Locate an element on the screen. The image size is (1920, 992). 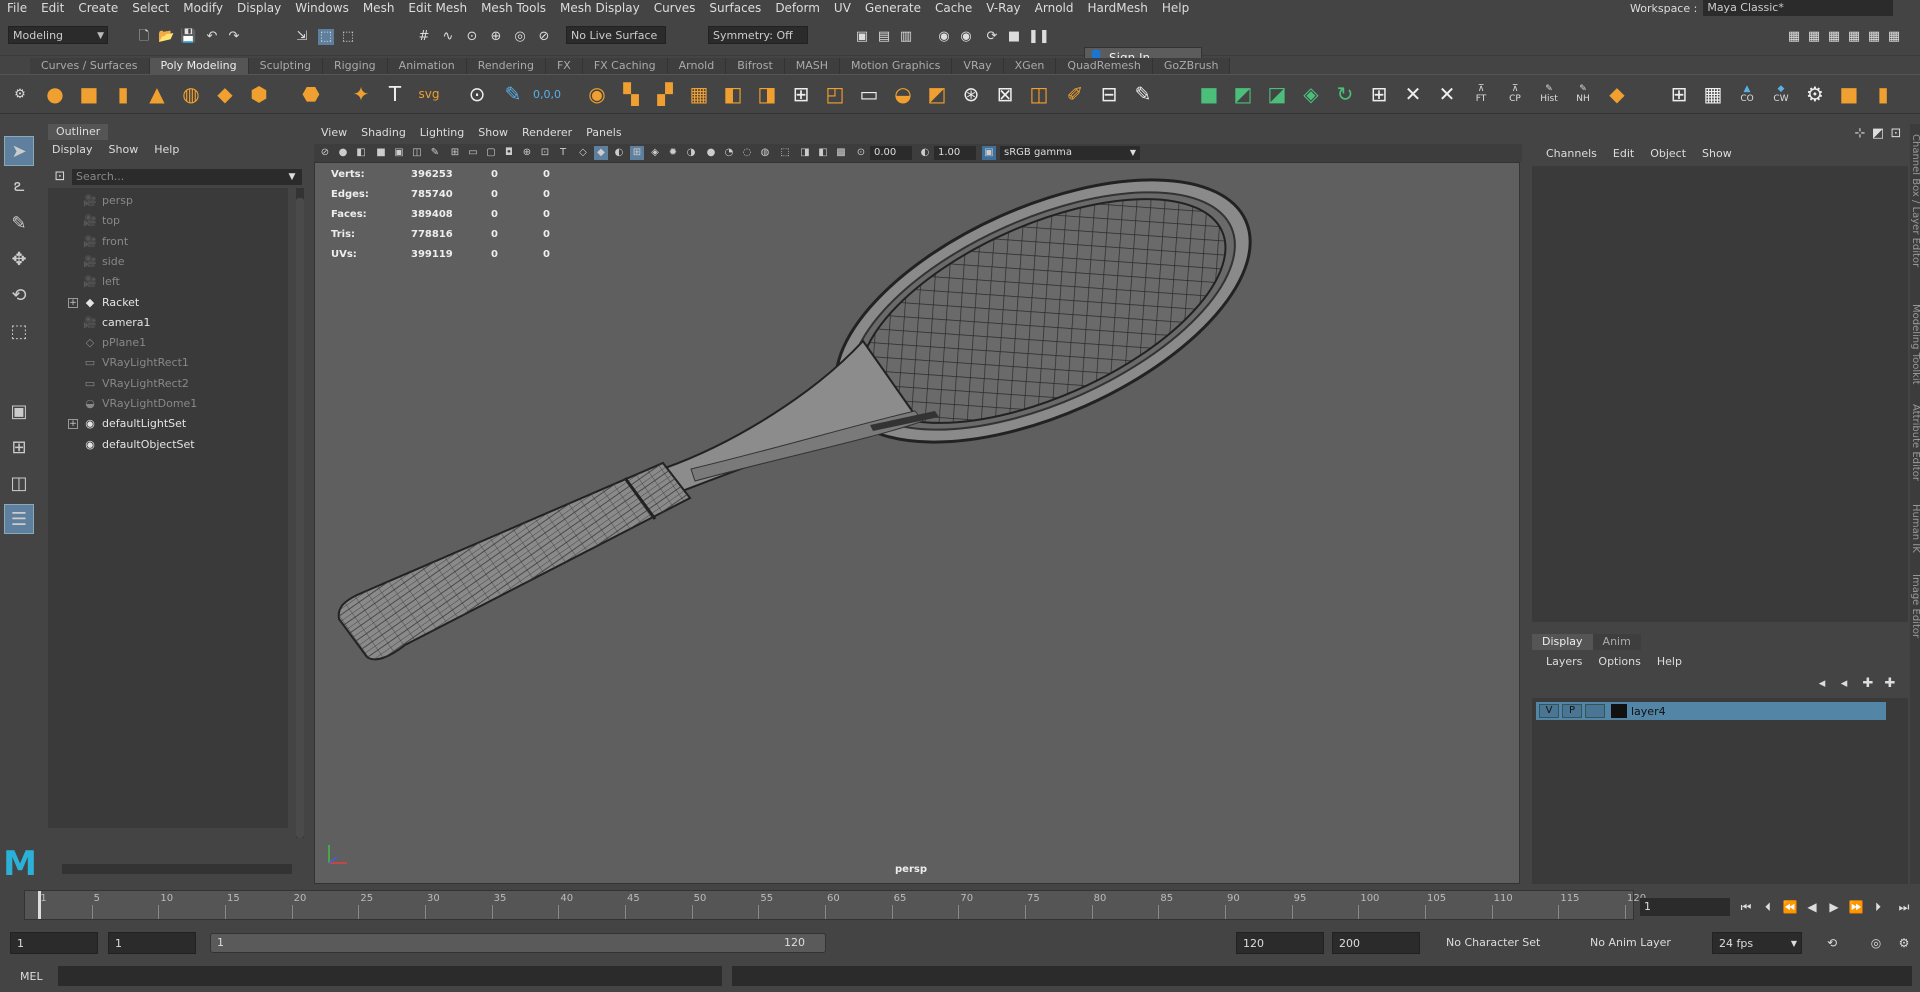
outliner-title: Outliner is located at coordinates (78, 132).